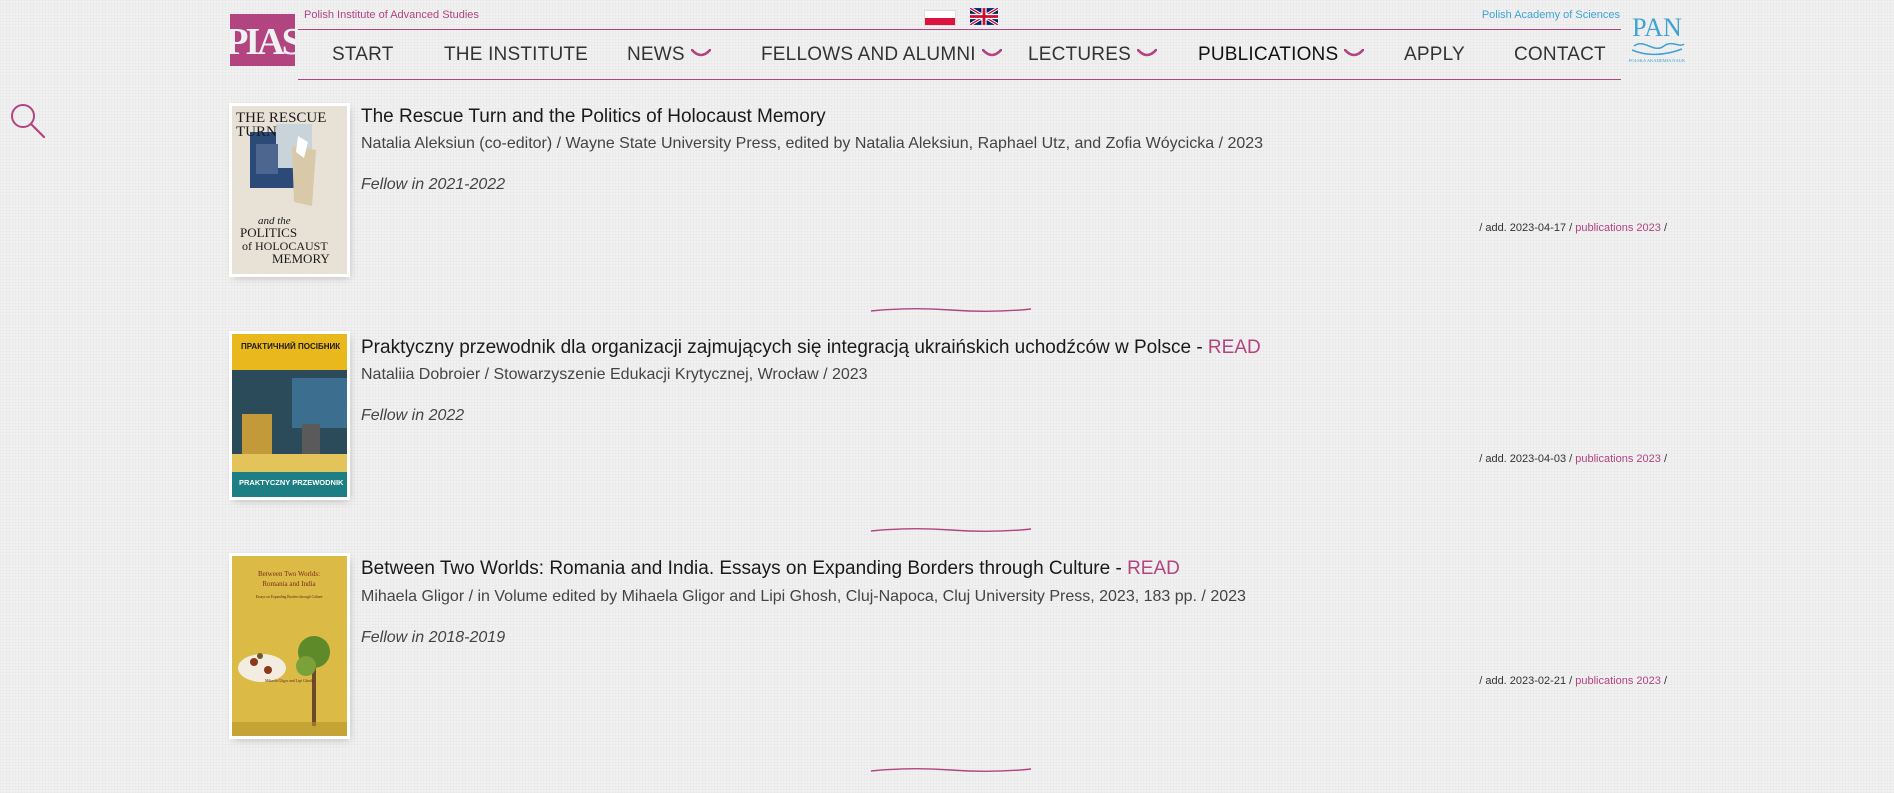  What do you see at coordinates (268, 232) in the screenshot?
I see `cover-text: POLITICS` at bounding box center [268, 232].